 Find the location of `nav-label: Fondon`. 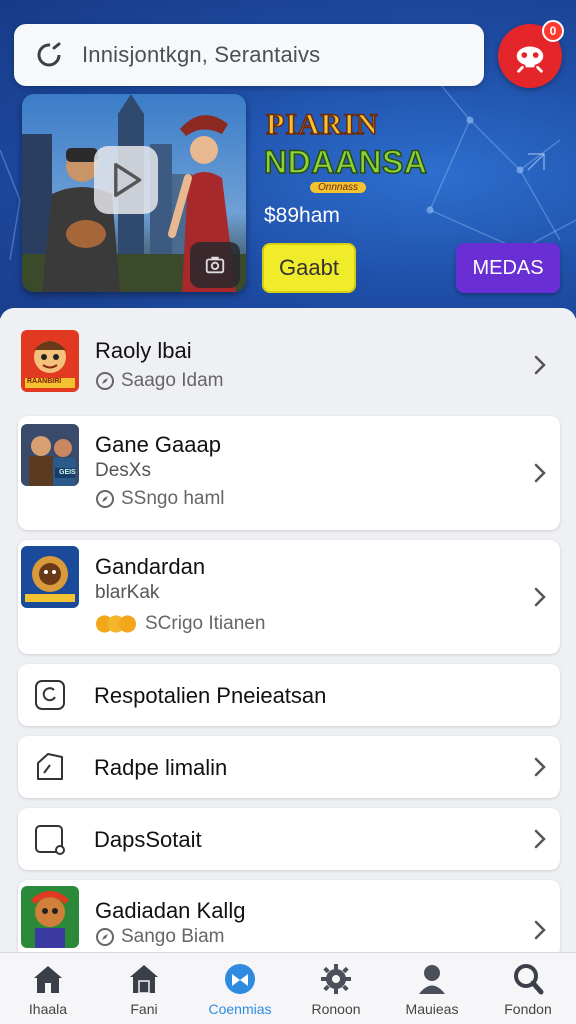

nav-label: Fondon is located at coordinates (528, 1009).